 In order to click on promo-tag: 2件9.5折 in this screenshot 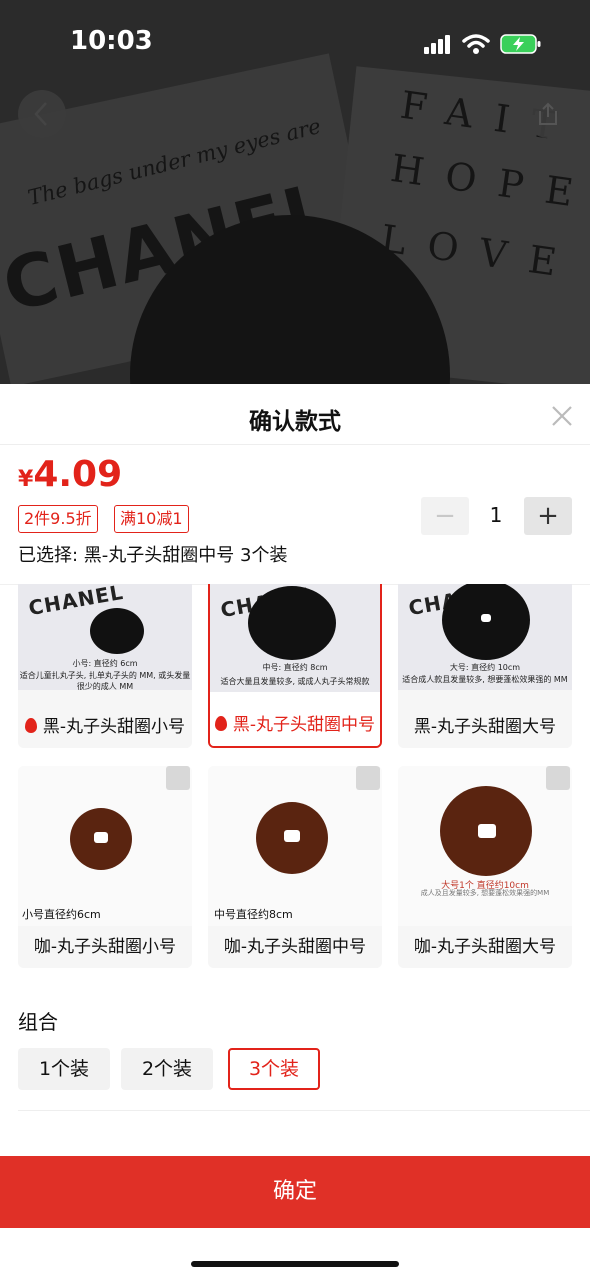, I will do `click(58, 519)`.